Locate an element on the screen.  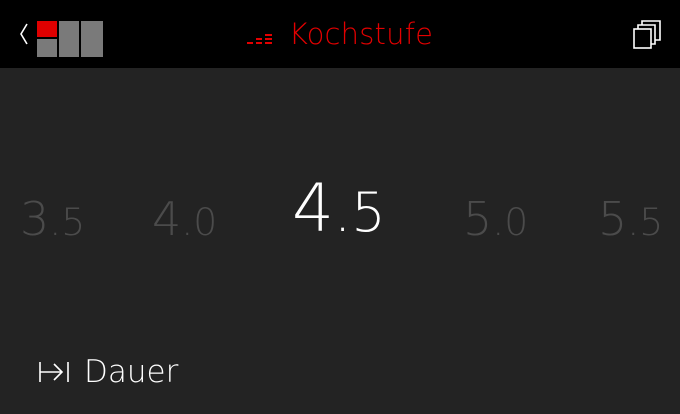
level-option-5-0: 5.0 is located at coordinates (495, 219).